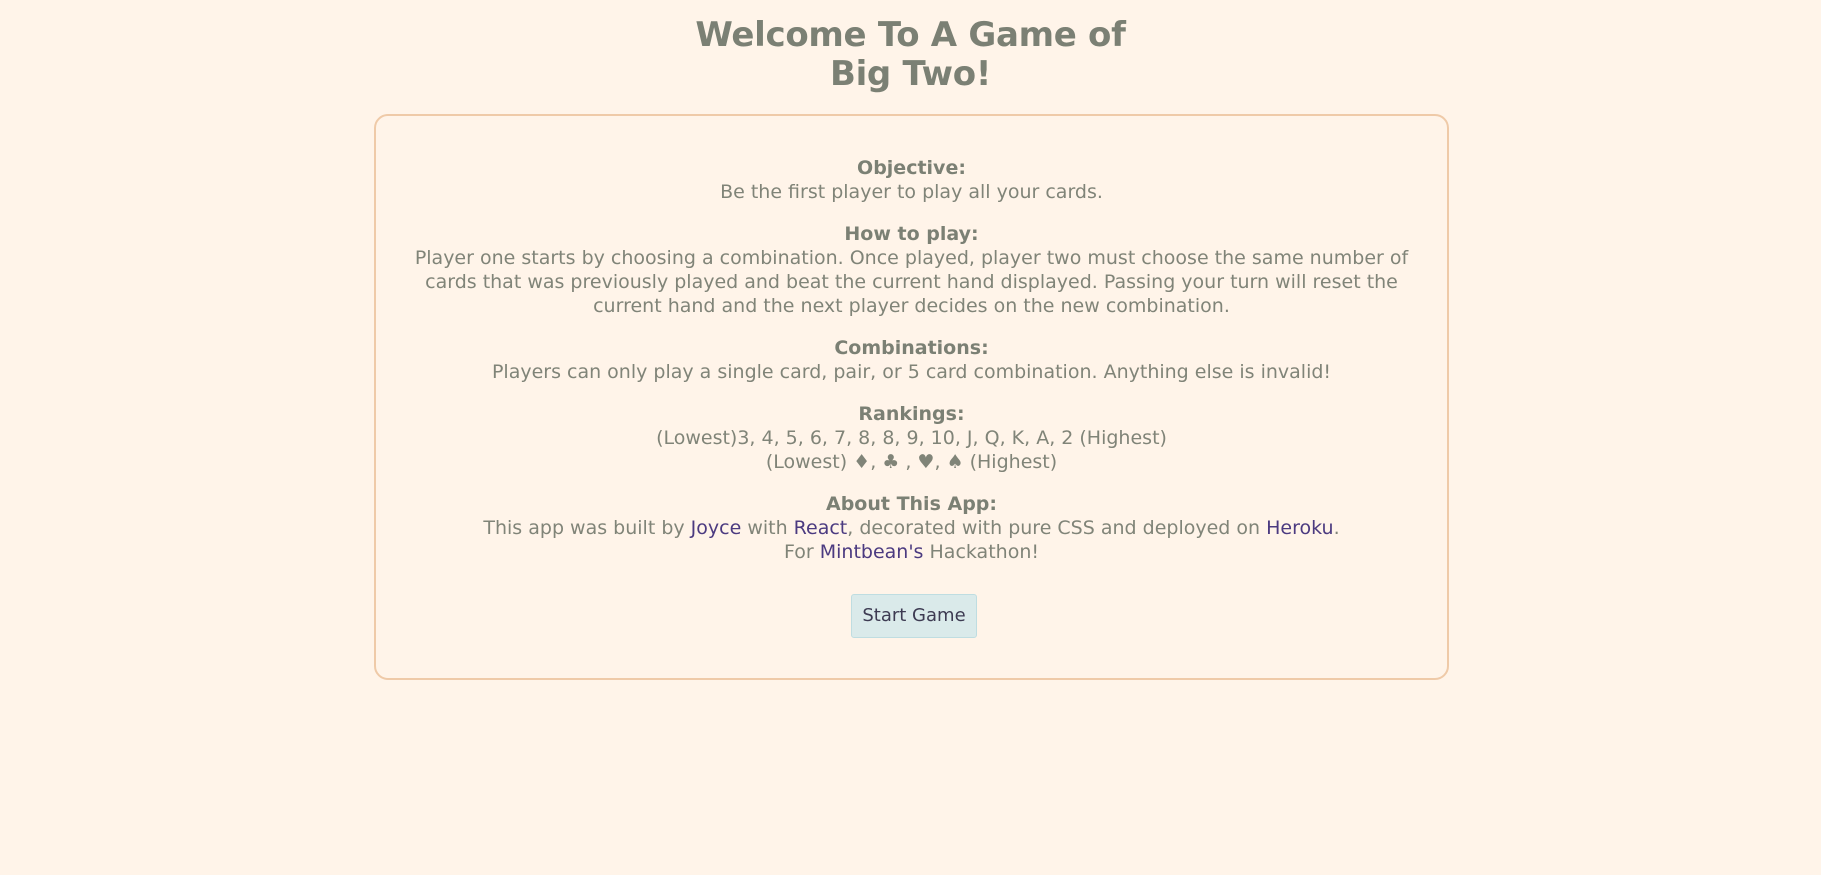 This screenshot has width=1821, height=875. I want to click on page-title: Welcome To A Game of Big Two!, so click(910, 55).